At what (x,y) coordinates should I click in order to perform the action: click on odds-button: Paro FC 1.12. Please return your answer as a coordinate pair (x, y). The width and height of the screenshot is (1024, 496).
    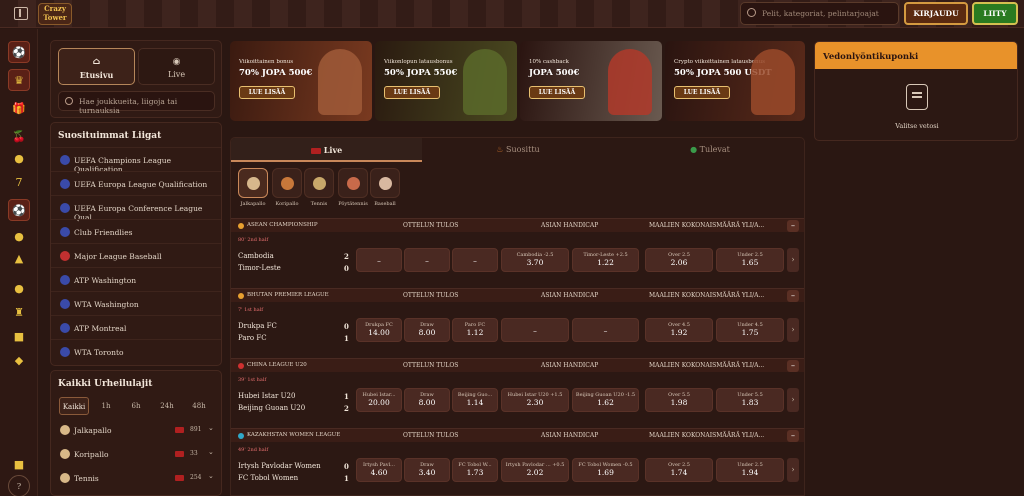
    Looking at the image, I should click on (475, 330).